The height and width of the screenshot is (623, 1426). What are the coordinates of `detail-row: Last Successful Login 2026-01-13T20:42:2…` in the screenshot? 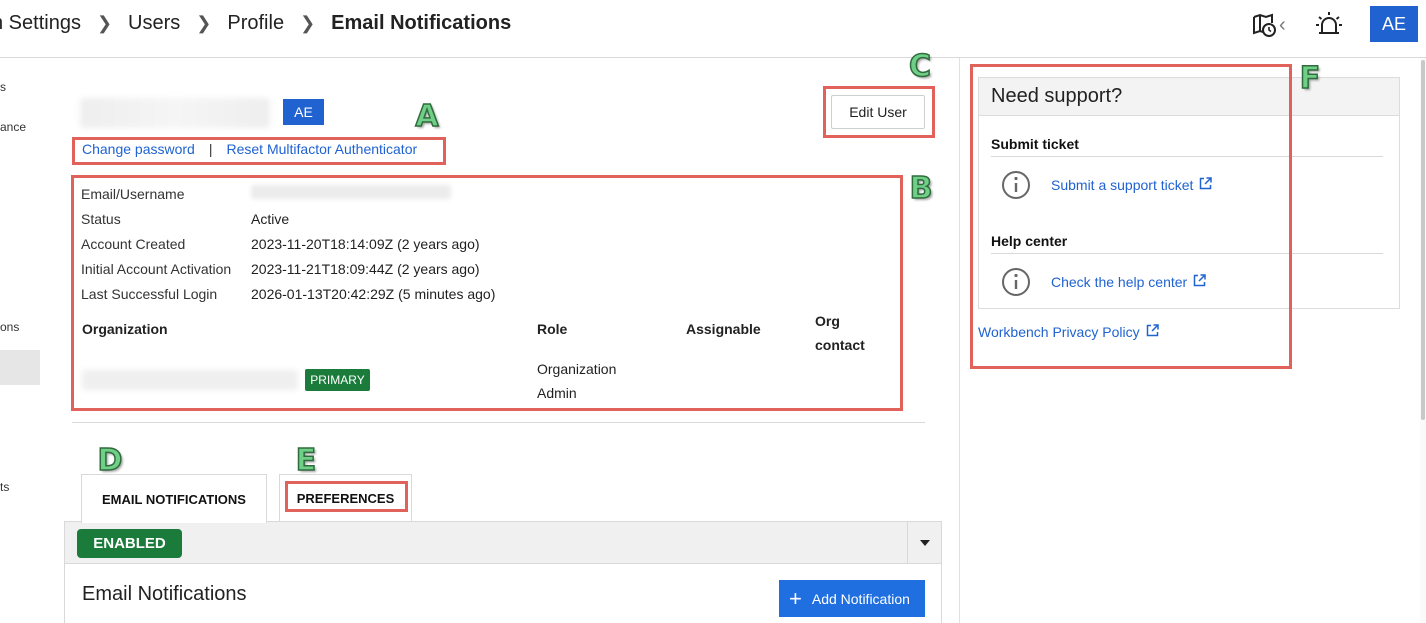 It's located at (288, 293).